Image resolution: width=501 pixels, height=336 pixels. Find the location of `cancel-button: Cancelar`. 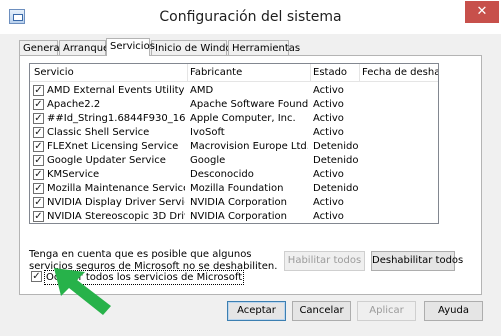

cancel-button: Cancelar is located at coordinates (321, 311).